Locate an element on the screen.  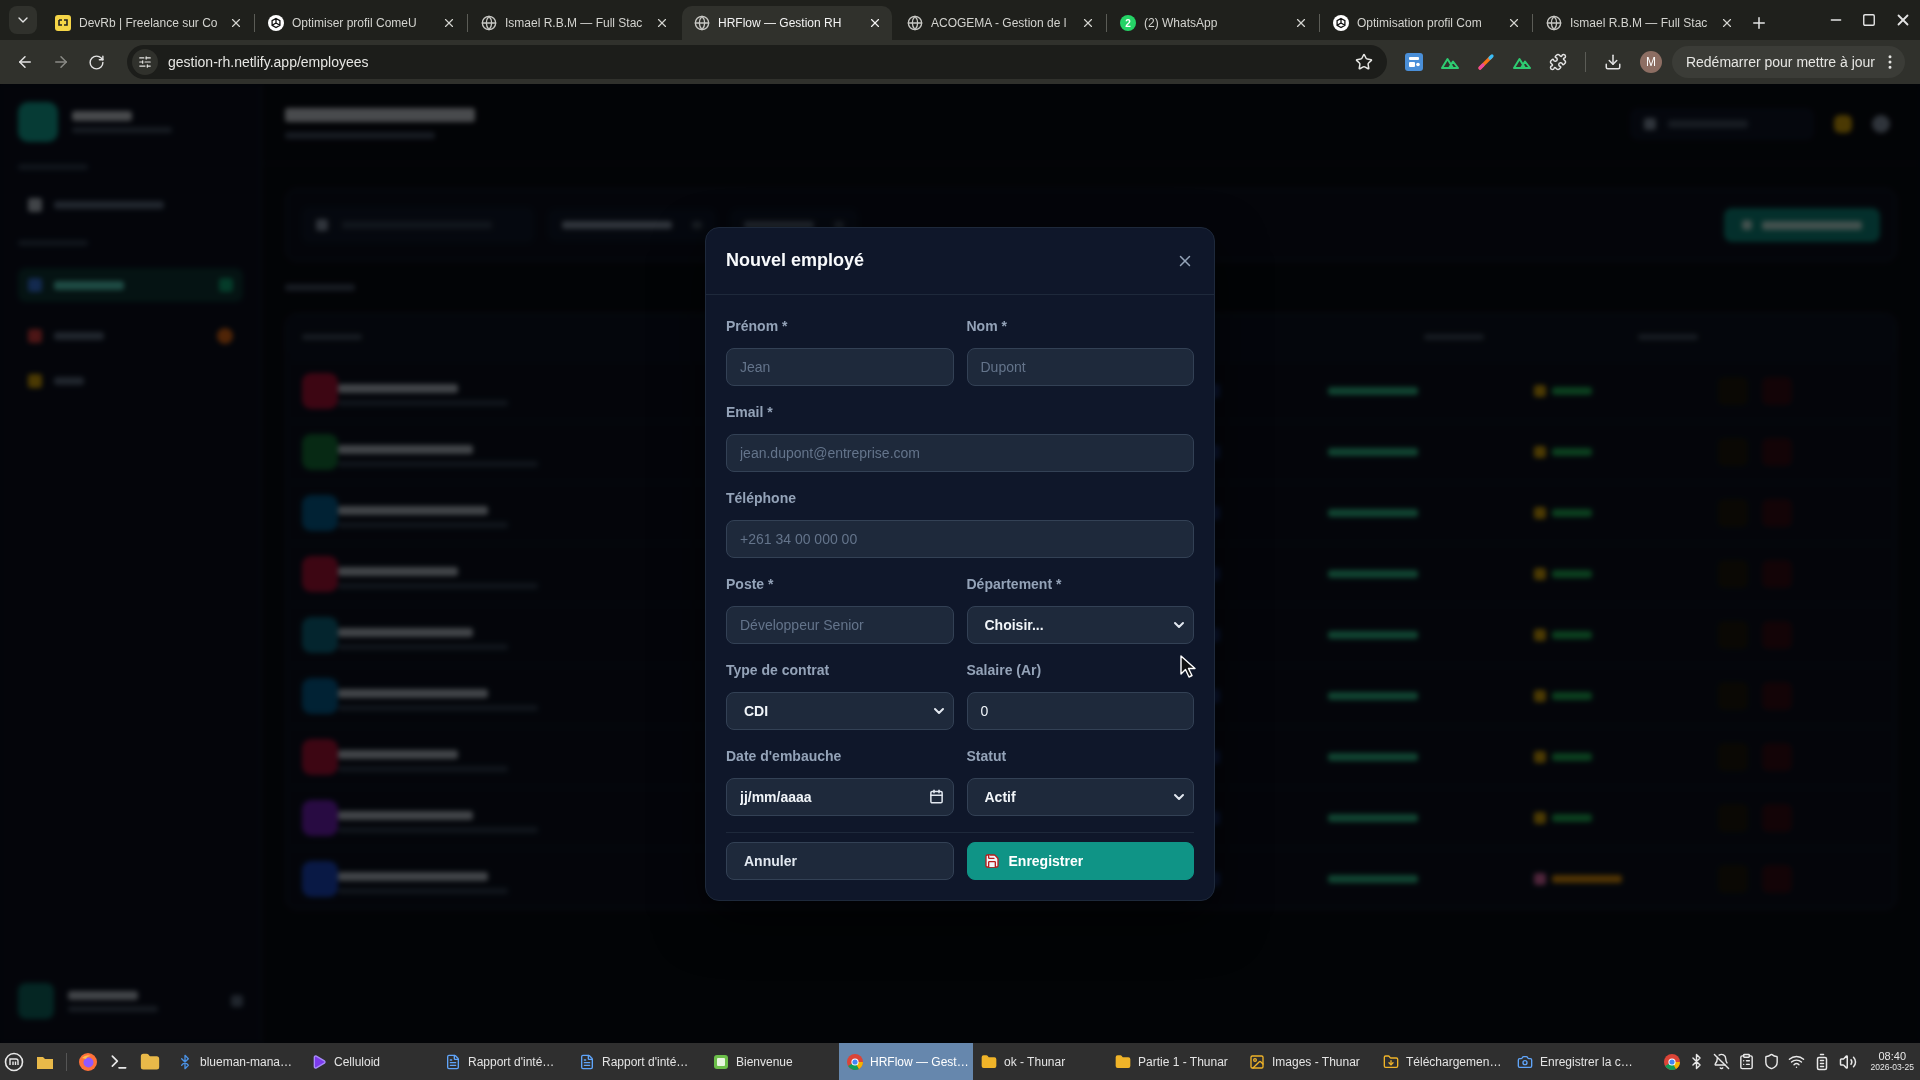
calendar-icon is located at coordinates (936, 796).